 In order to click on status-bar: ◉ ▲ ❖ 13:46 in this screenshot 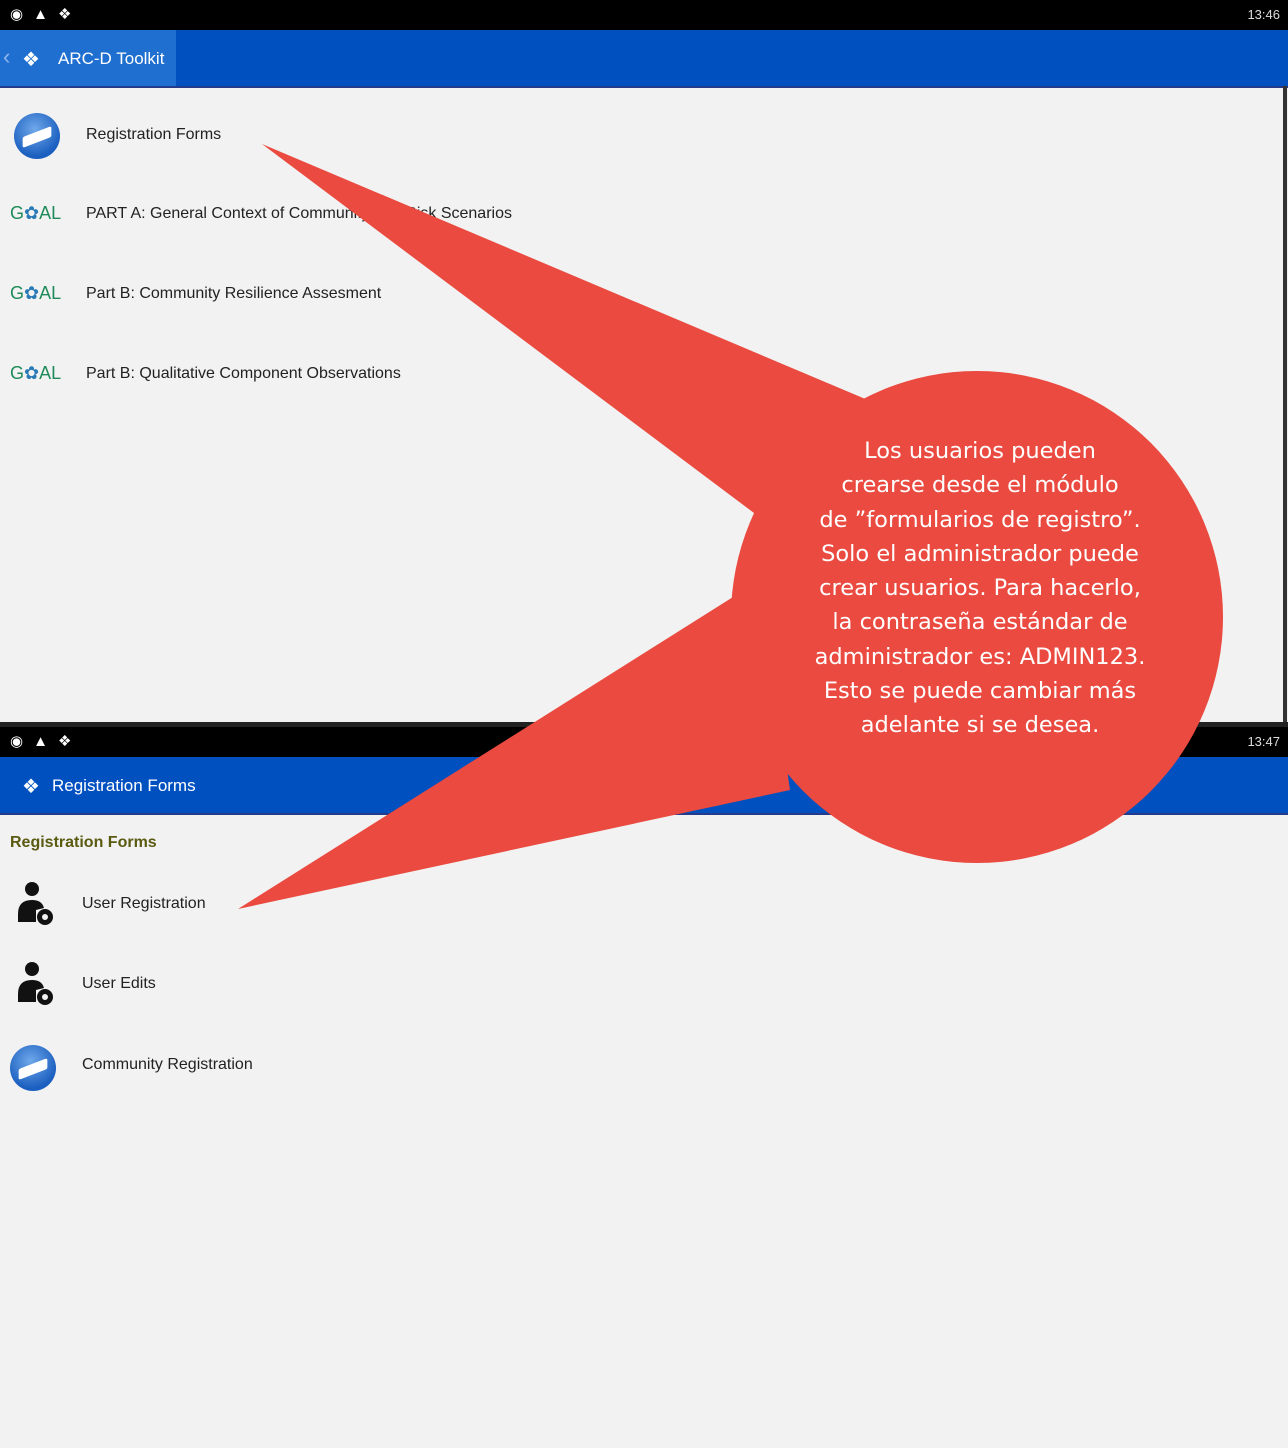, I will do `click(644, 15)`.